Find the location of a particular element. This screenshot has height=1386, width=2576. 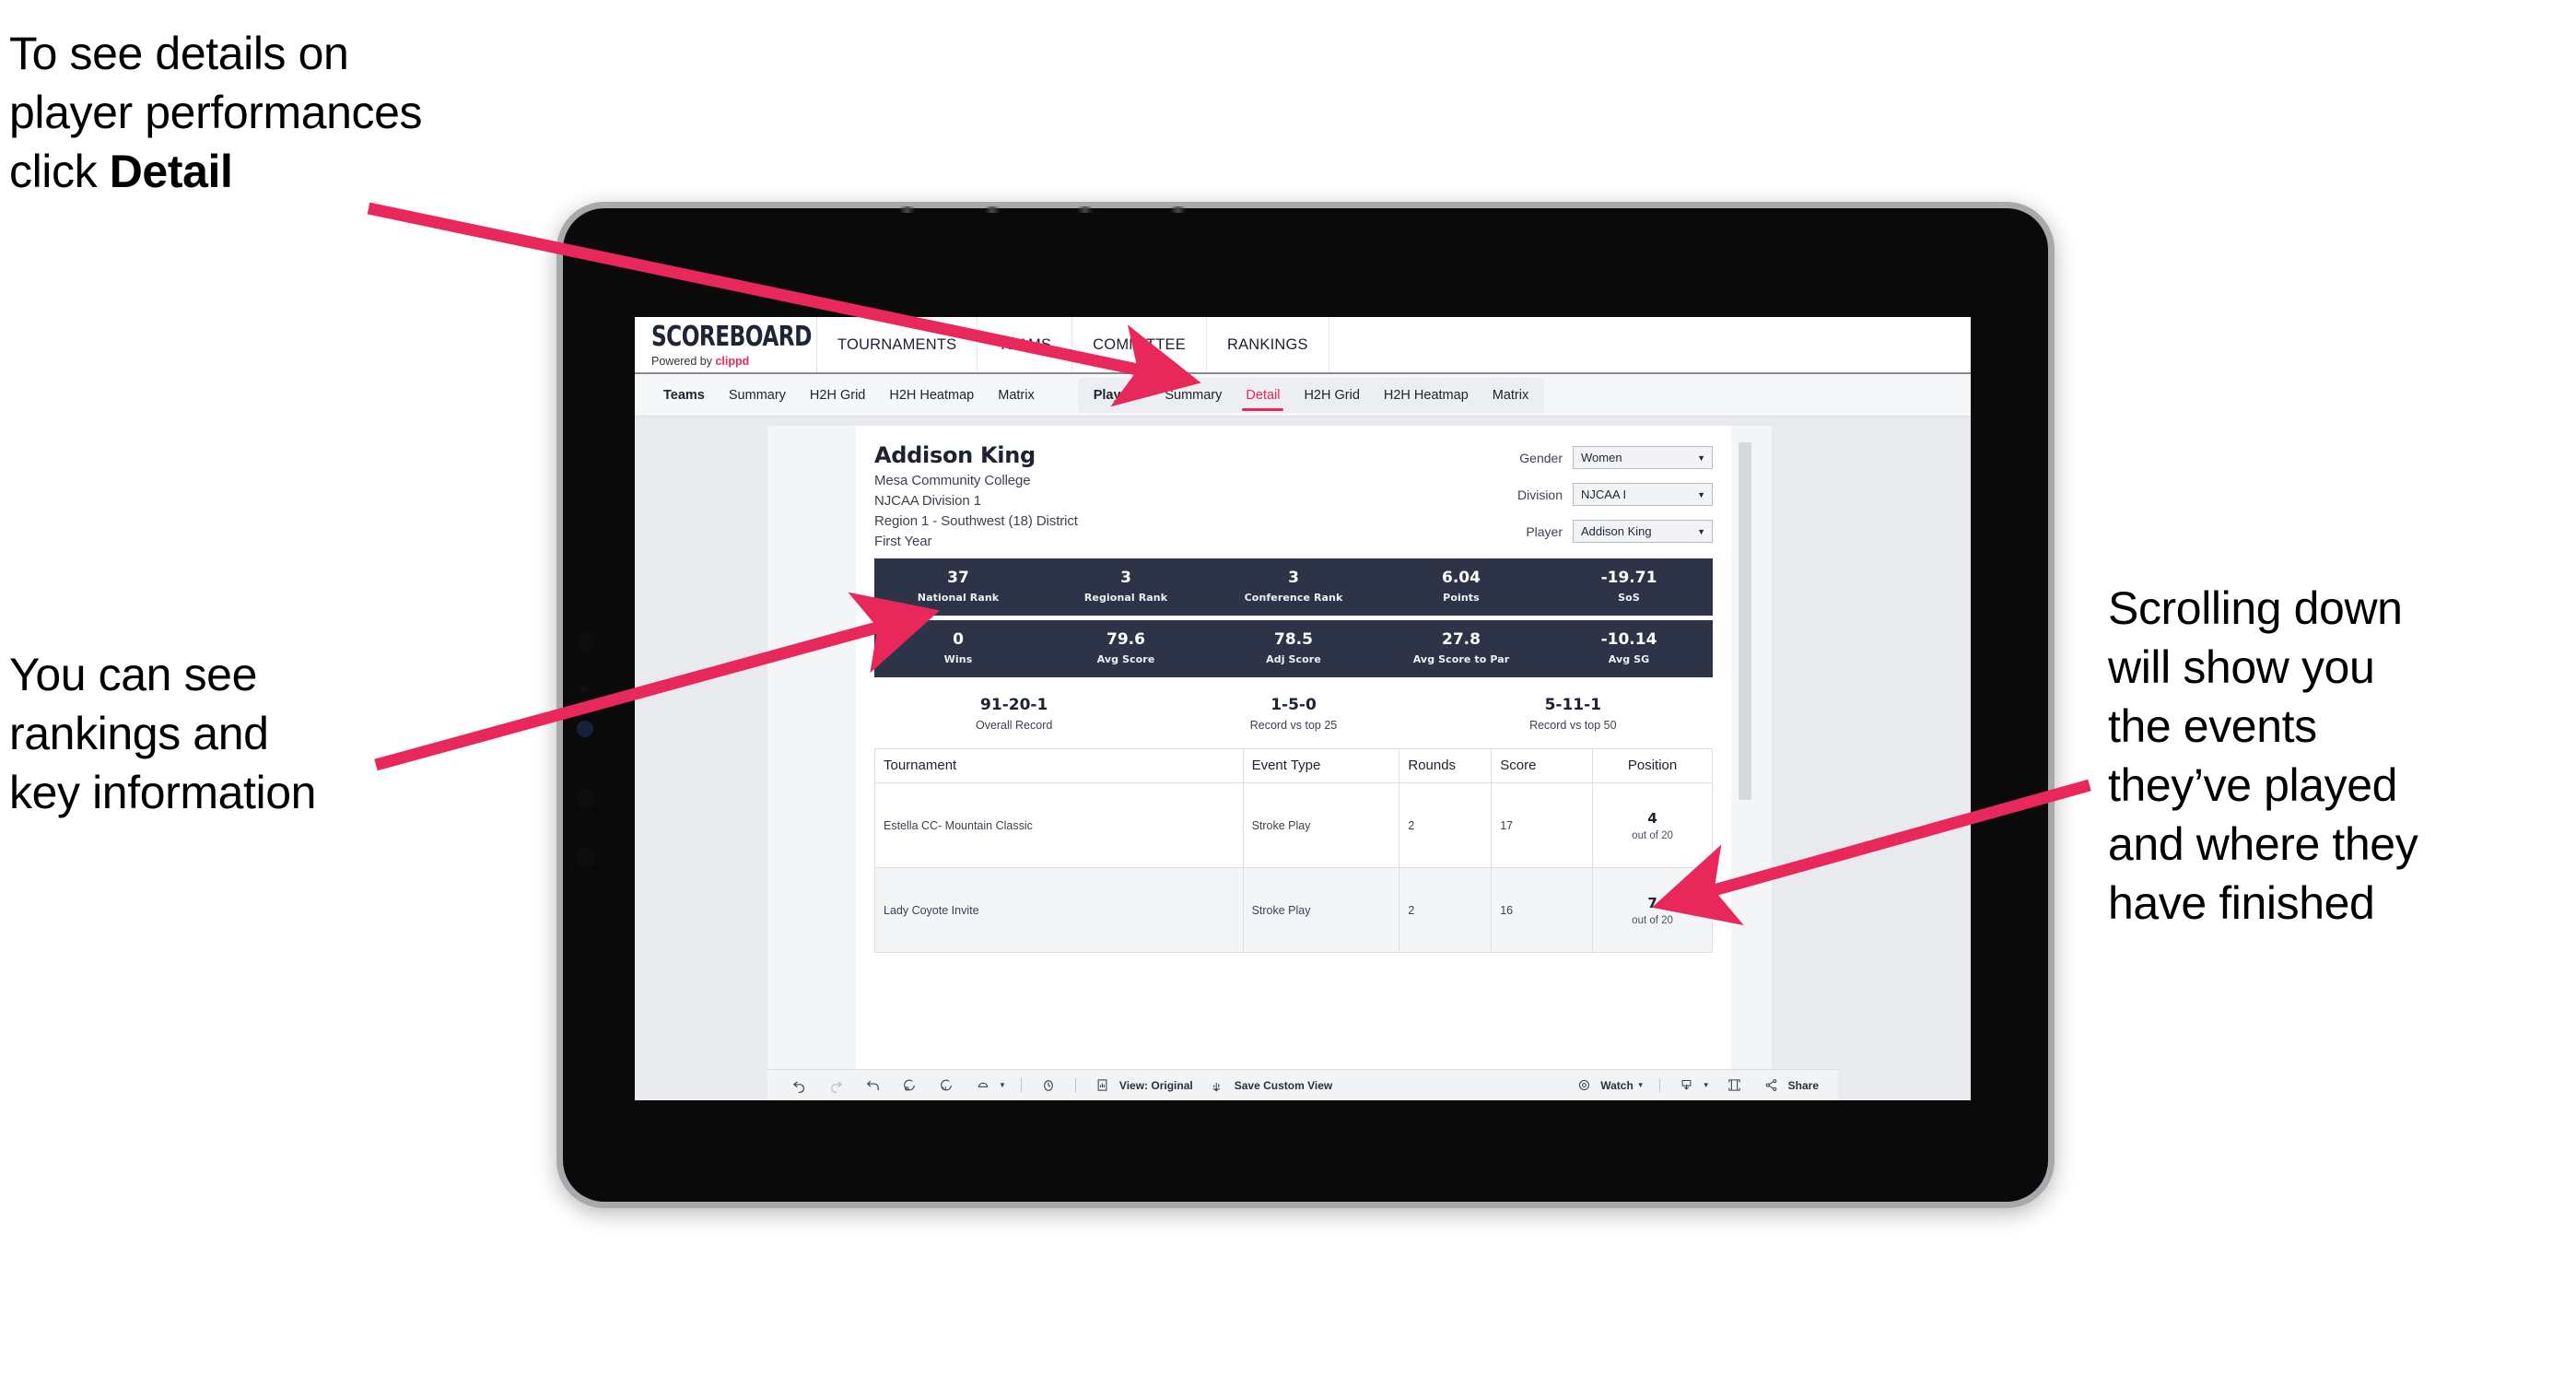

view-original-label: View: Original is located at coordinates (1155, 1085).